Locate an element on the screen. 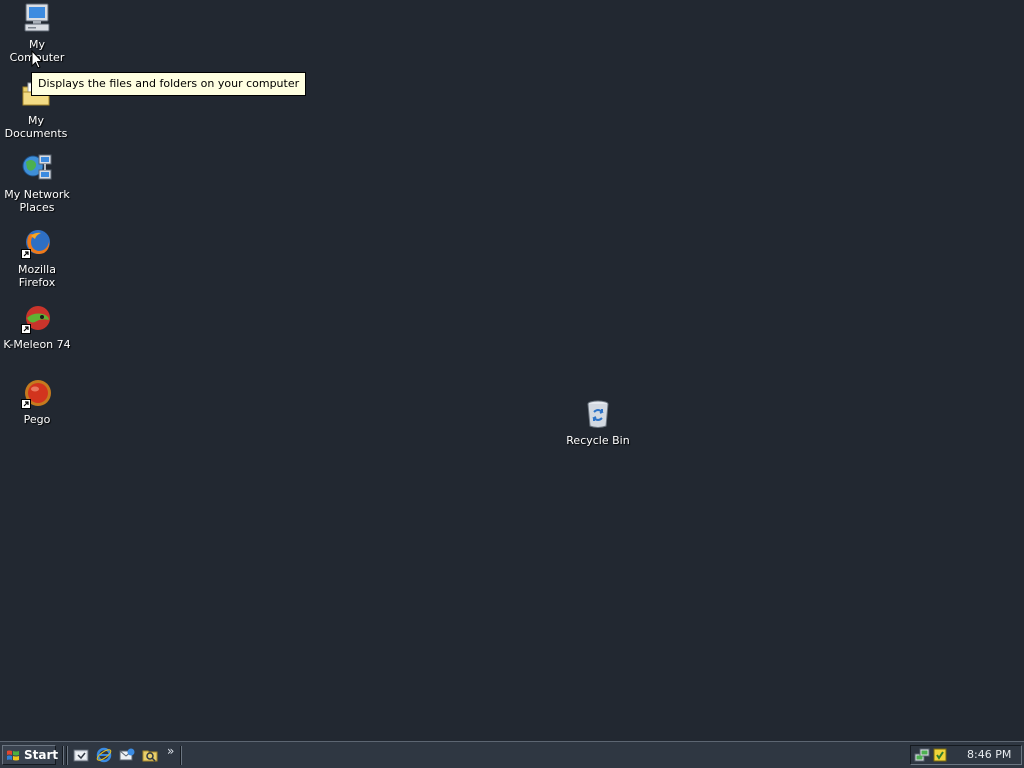  recycle-bin-icon is located at coordinates (598, 414).